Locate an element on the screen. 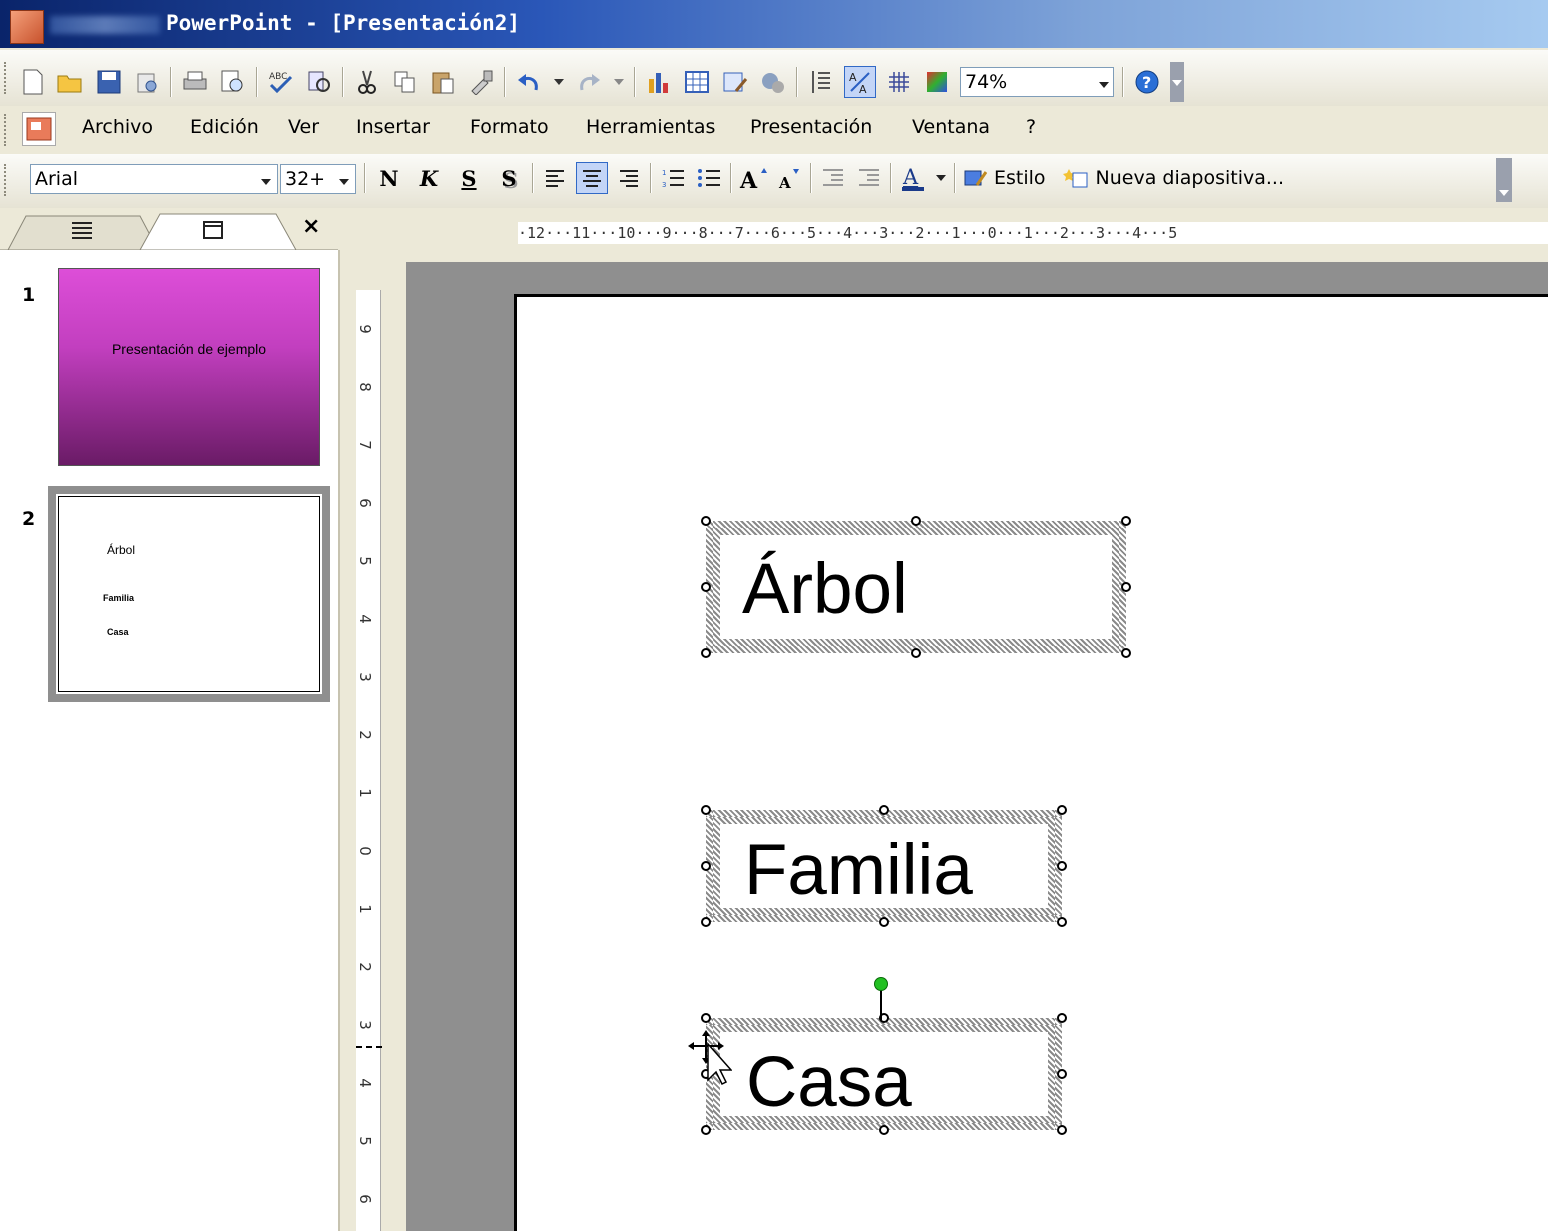 This screenshot has width=1548, height=1231. italic-button: K is located at coordinates (429, 178).